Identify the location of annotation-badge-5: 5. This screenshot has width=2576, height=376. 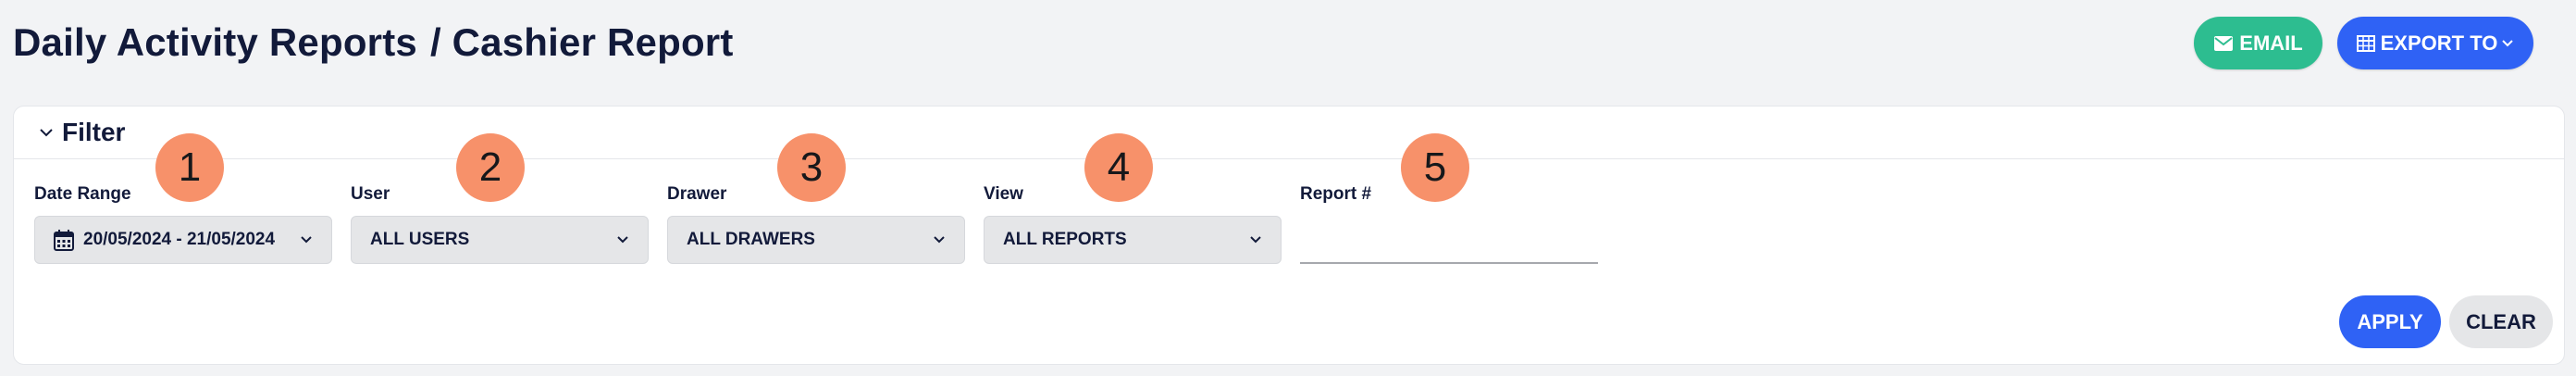
(1435, 167).